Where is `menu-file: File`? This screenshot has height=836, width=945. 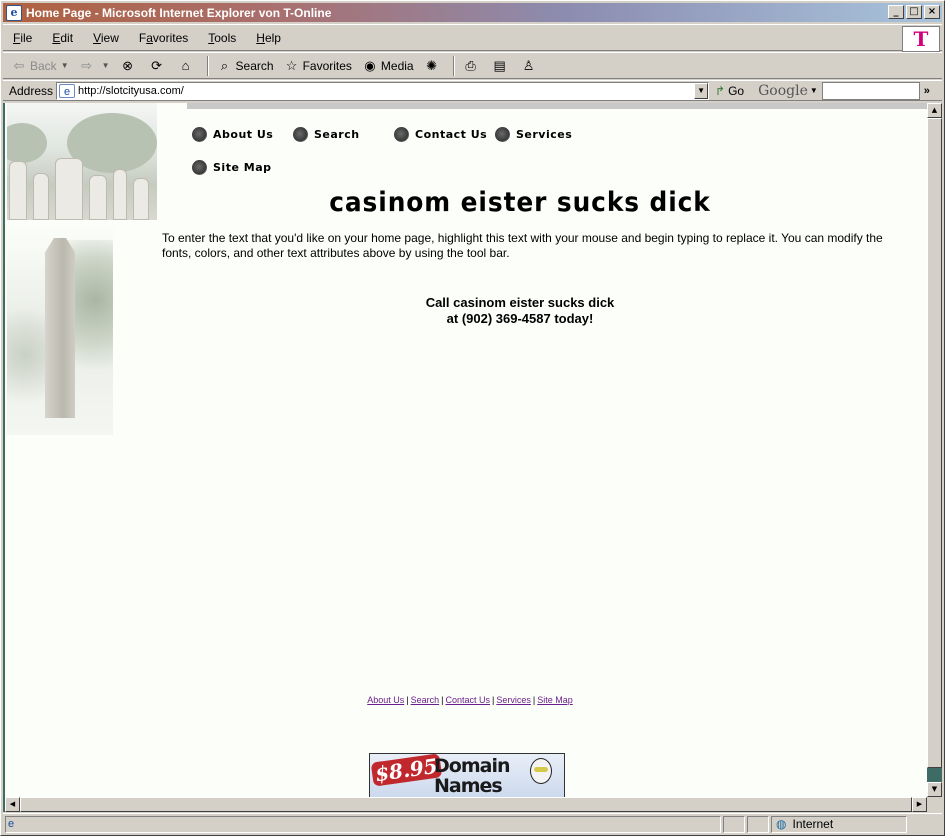 menu-file: File is located at coordinates (20, 38).